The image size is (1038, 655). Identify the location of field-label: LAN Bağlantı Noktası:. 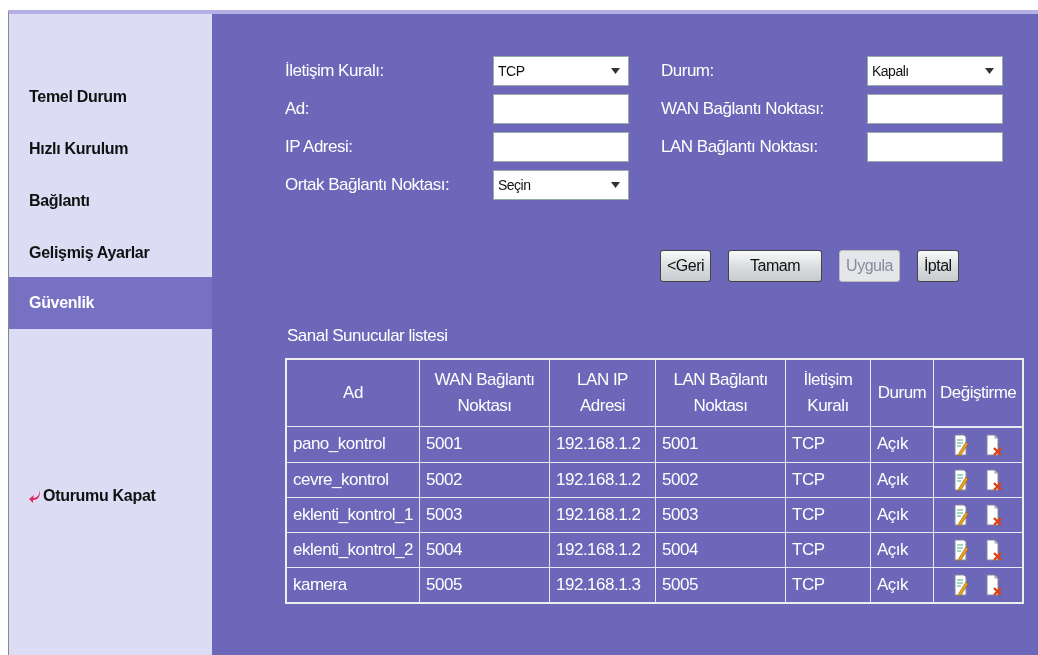
(740, 147).